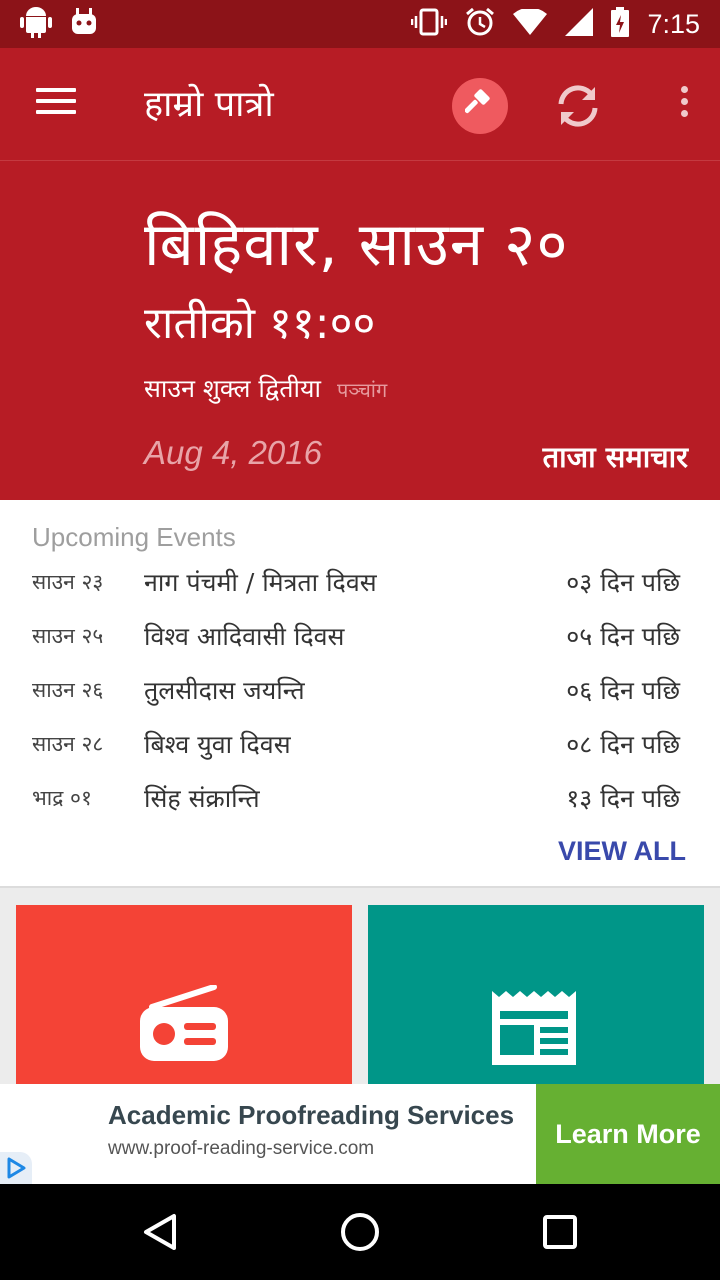 This screenshot has width=720, height=1280. I want to click on event-row: भाद्र ०१ सिंह संक्रान्ति १३ दिन पछि, so click(360, 799).